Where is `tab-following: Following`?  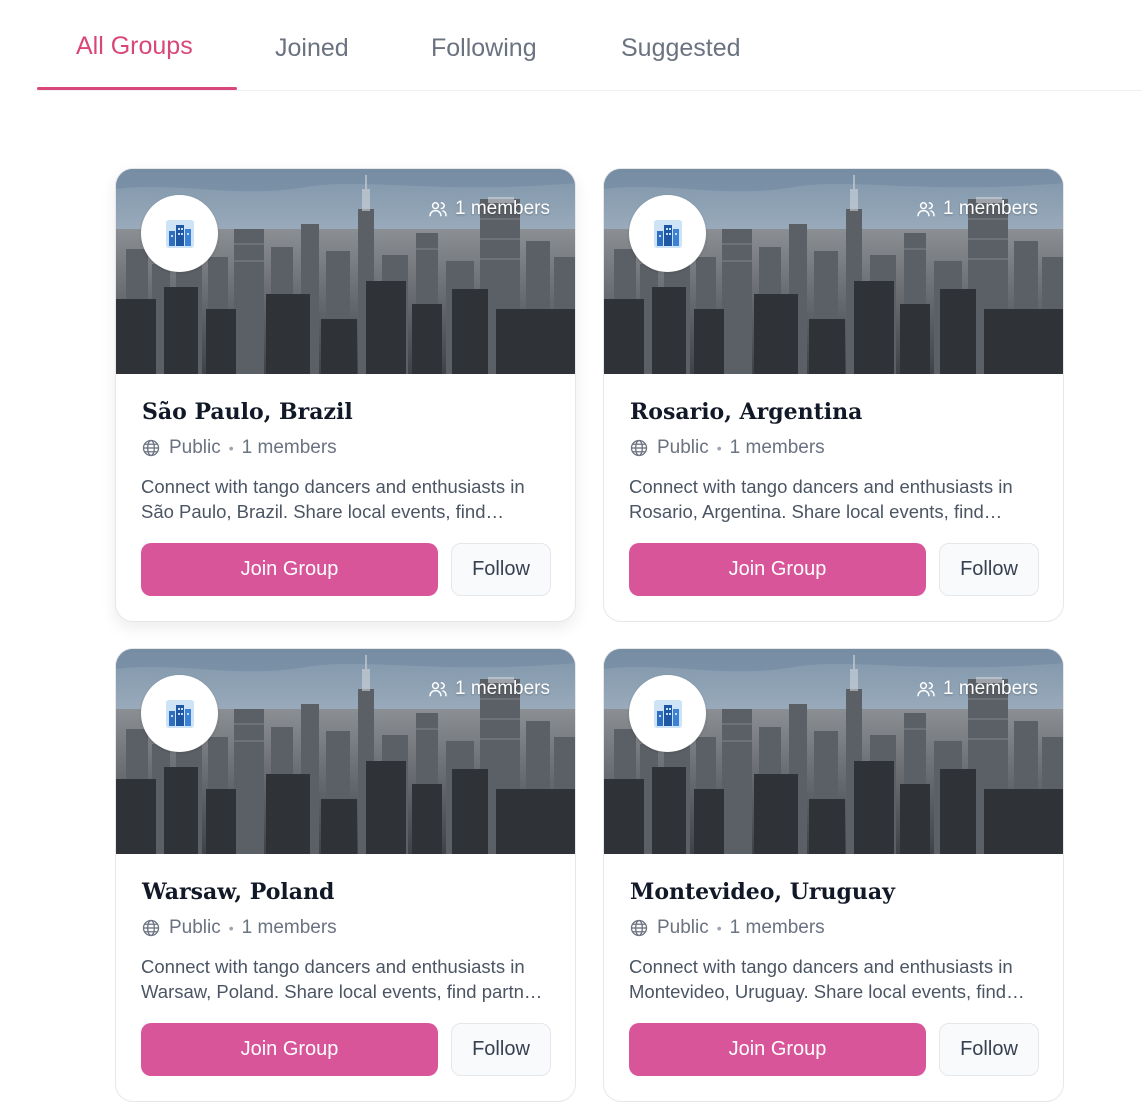
tab-following: Following is located at coordinates (484, 48).